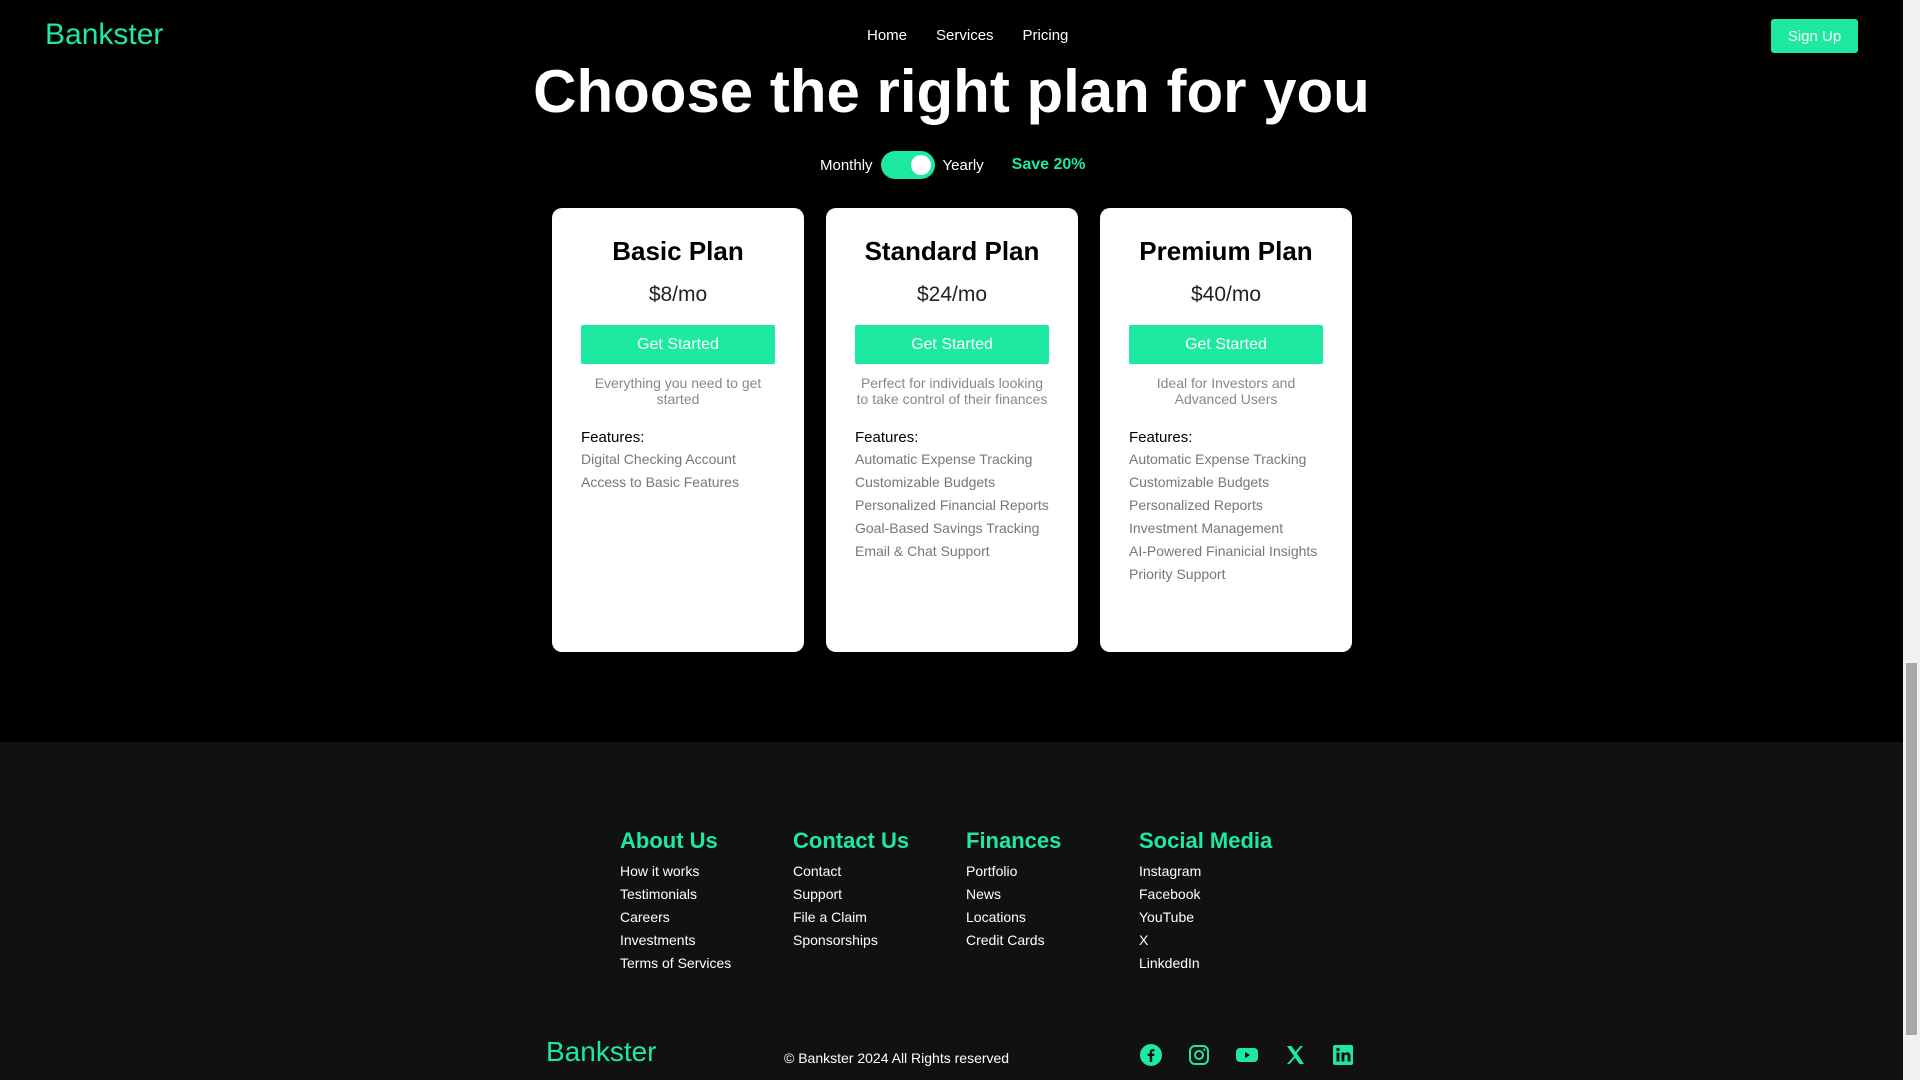 The height and width of the screenshot is (1080, 1920). I want to click on footer-link: Credit Cards, so click(1052, 940).